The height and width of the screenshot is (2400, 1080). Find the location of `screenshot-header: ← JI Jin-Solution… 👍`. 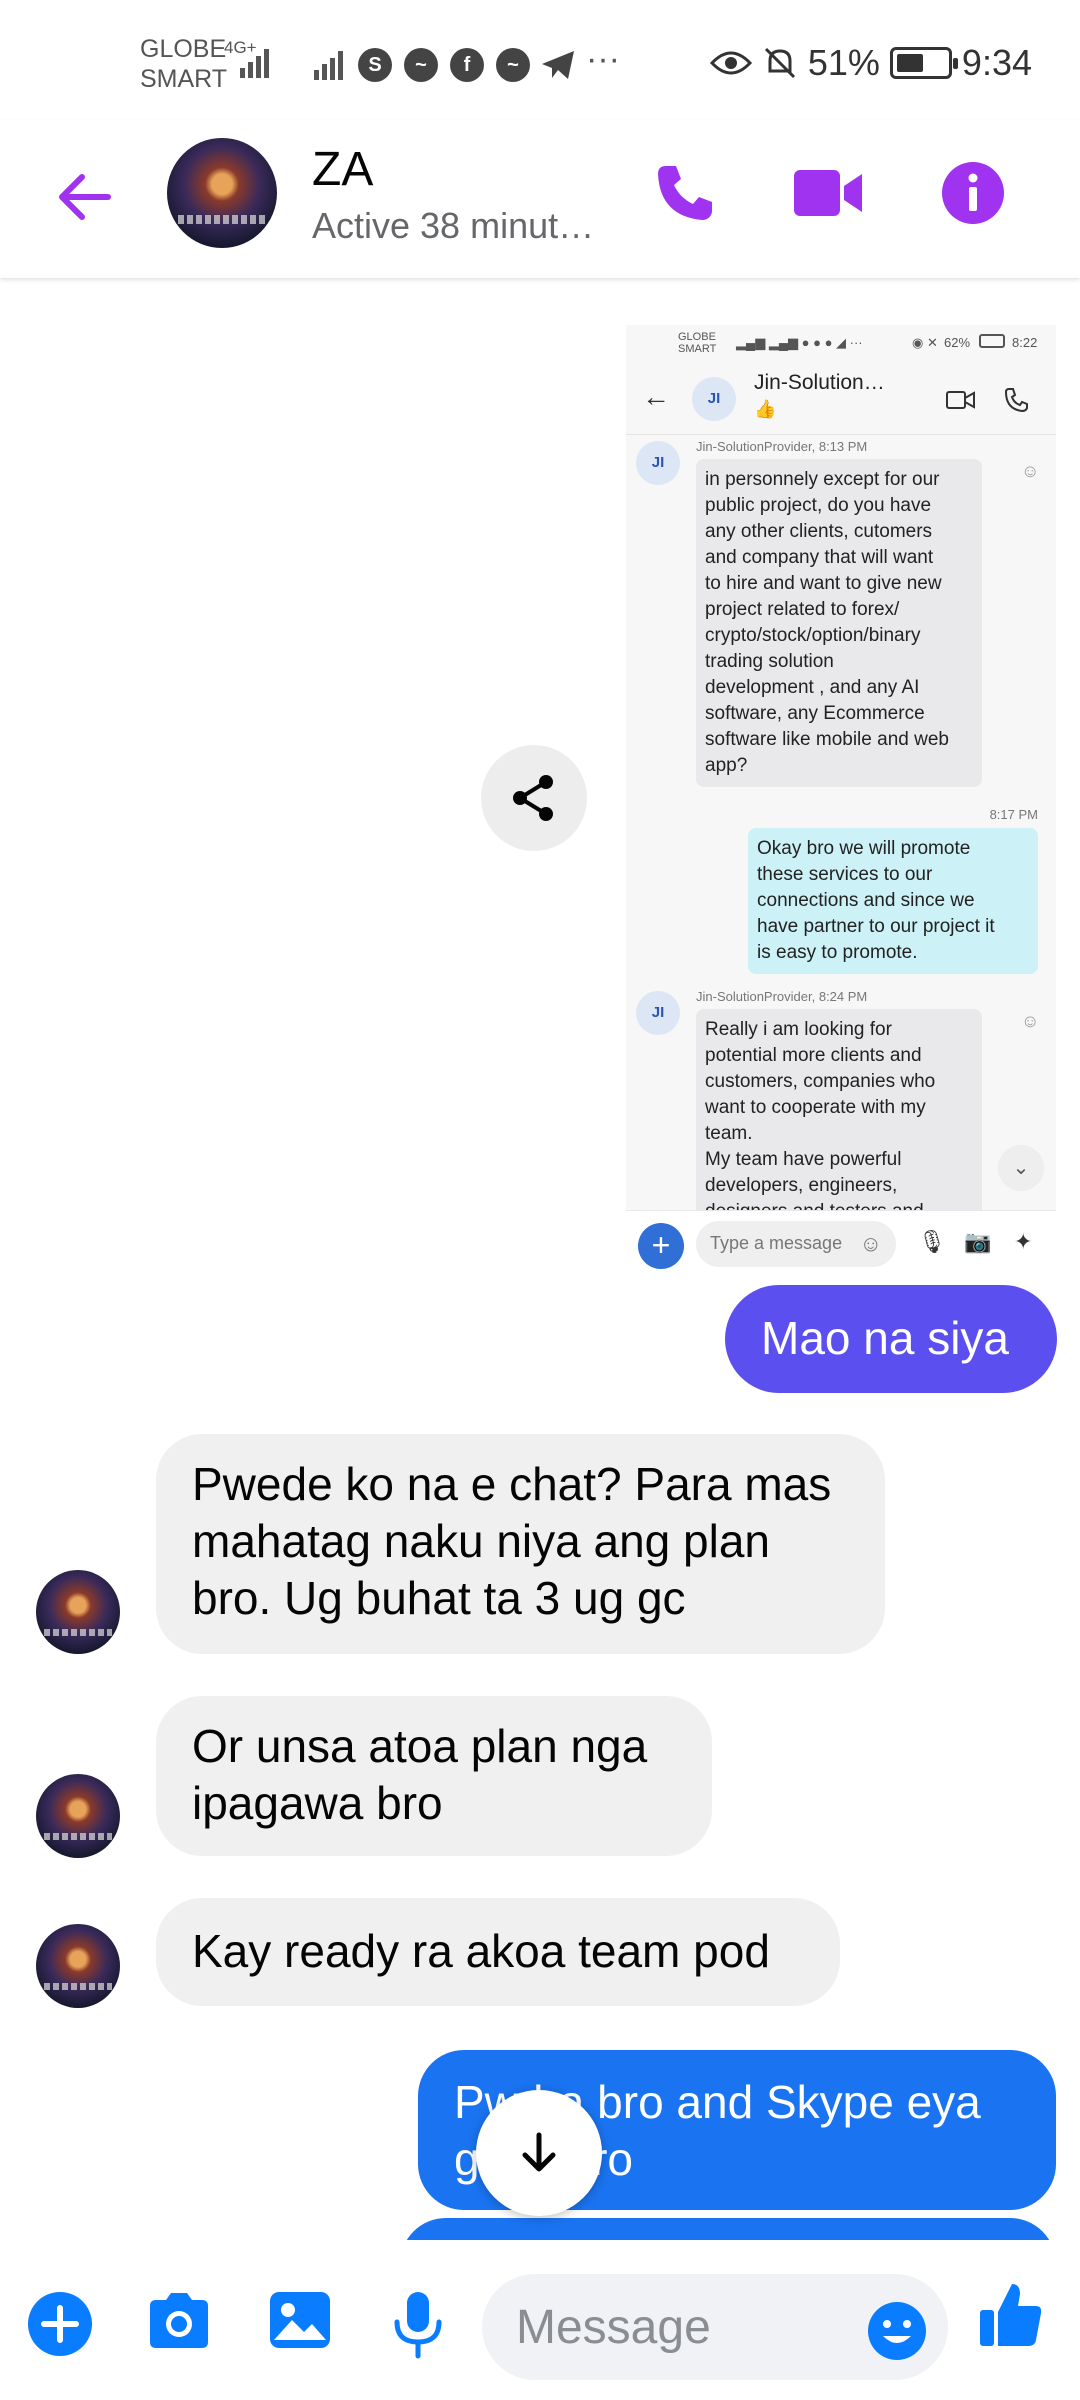

screenshot-header: ← JI Jin-Solution… 👍 is located at coordinates (841, 400).